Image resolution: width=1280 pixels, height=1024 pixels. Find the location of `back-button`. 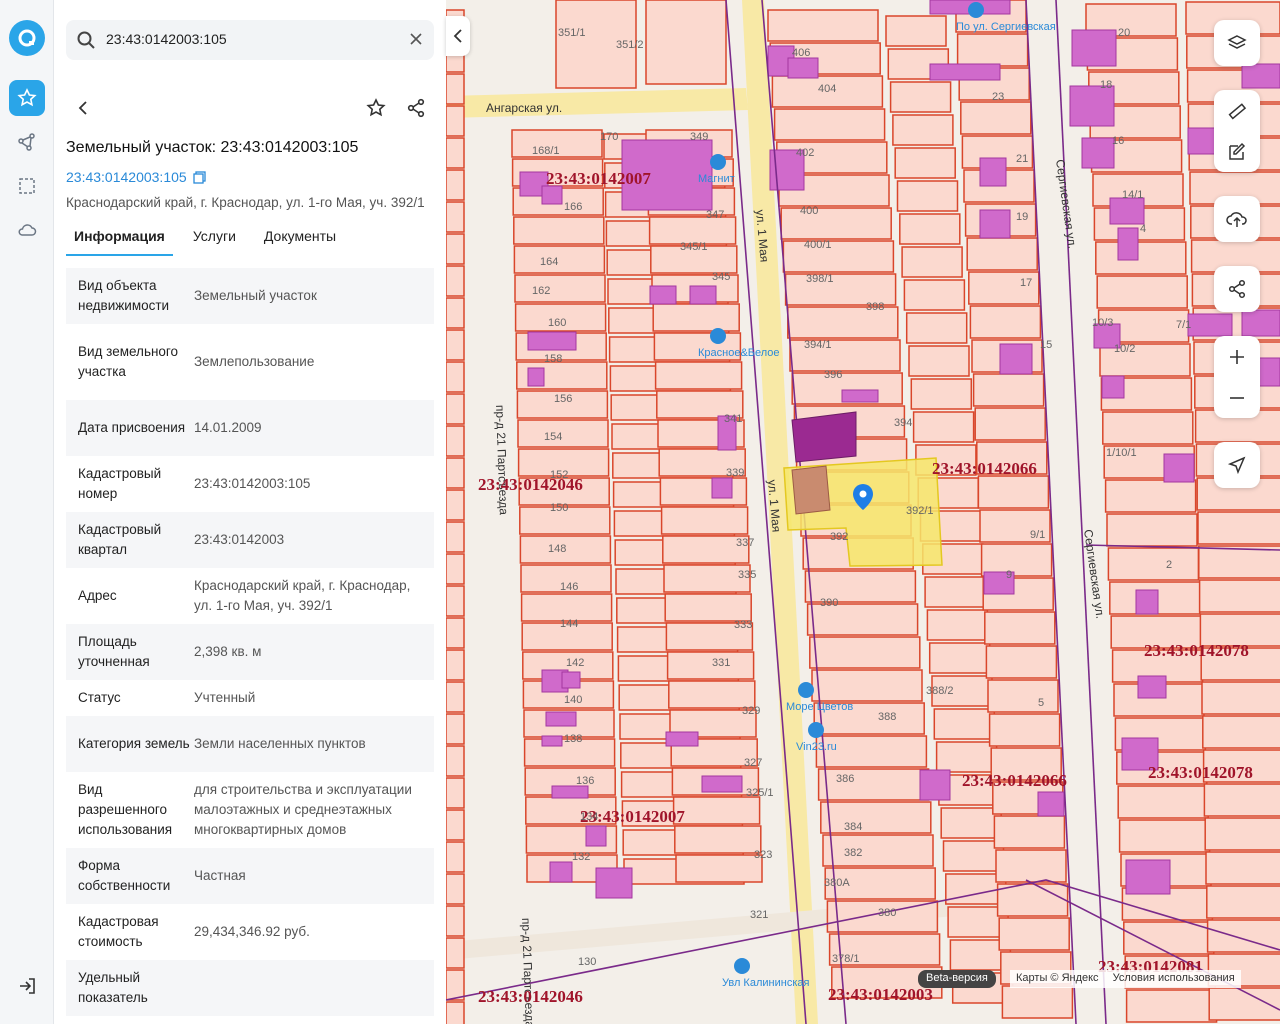

back-button is located at coordinates (84, 108).